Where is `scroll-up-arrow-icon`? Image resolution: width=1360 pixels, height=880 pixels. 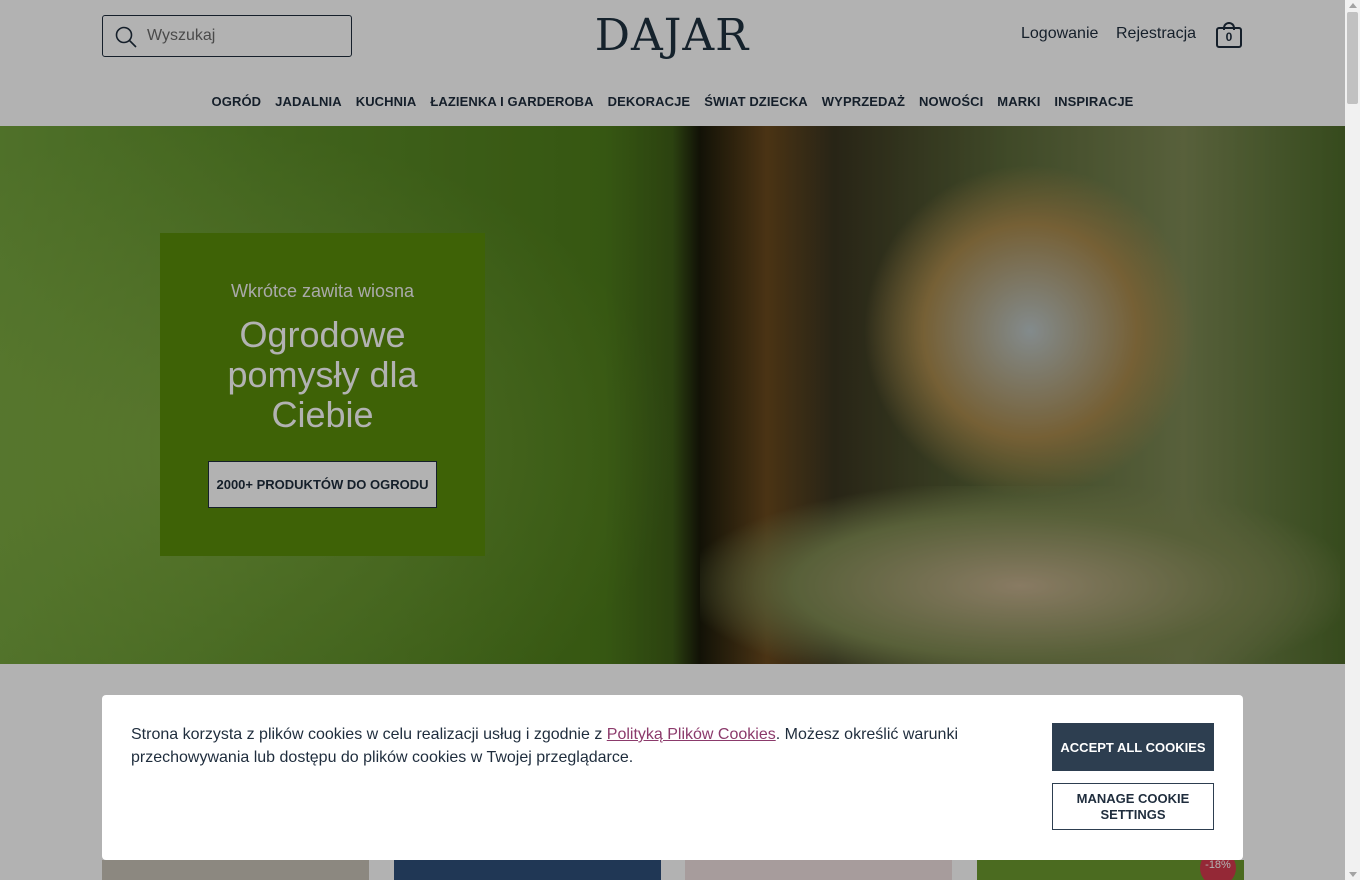
scroll-up-arrow-icon is located at coordinates (1353, 5).